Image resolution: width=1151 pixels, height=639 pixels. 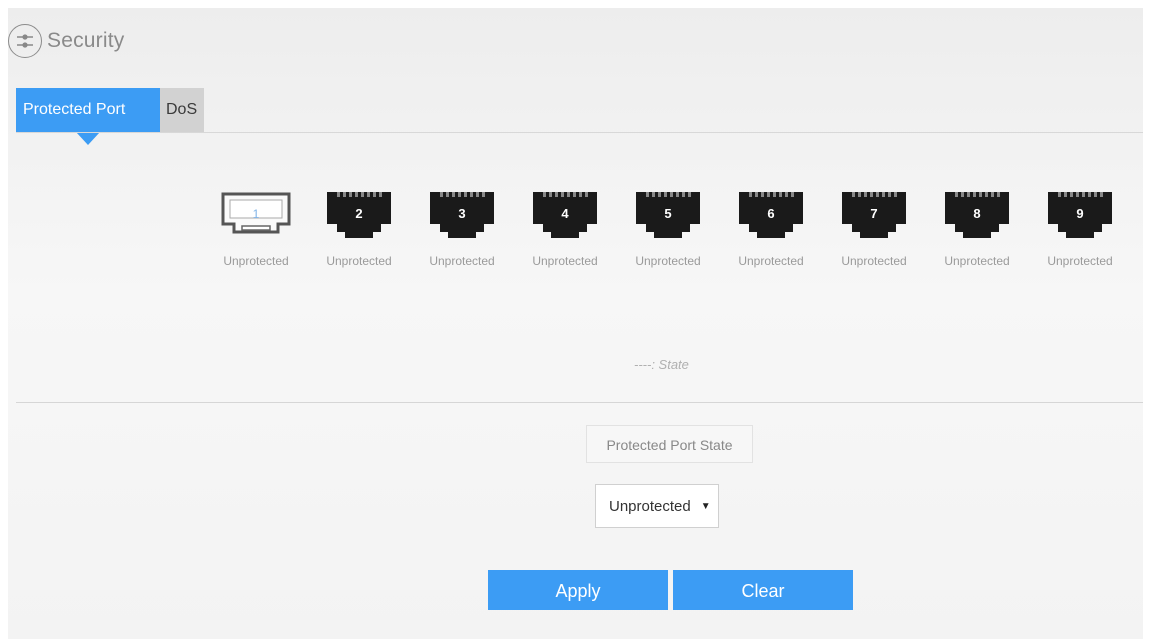 I want to click on ethernet-port-icon: 6, so click(x=771, y=214).